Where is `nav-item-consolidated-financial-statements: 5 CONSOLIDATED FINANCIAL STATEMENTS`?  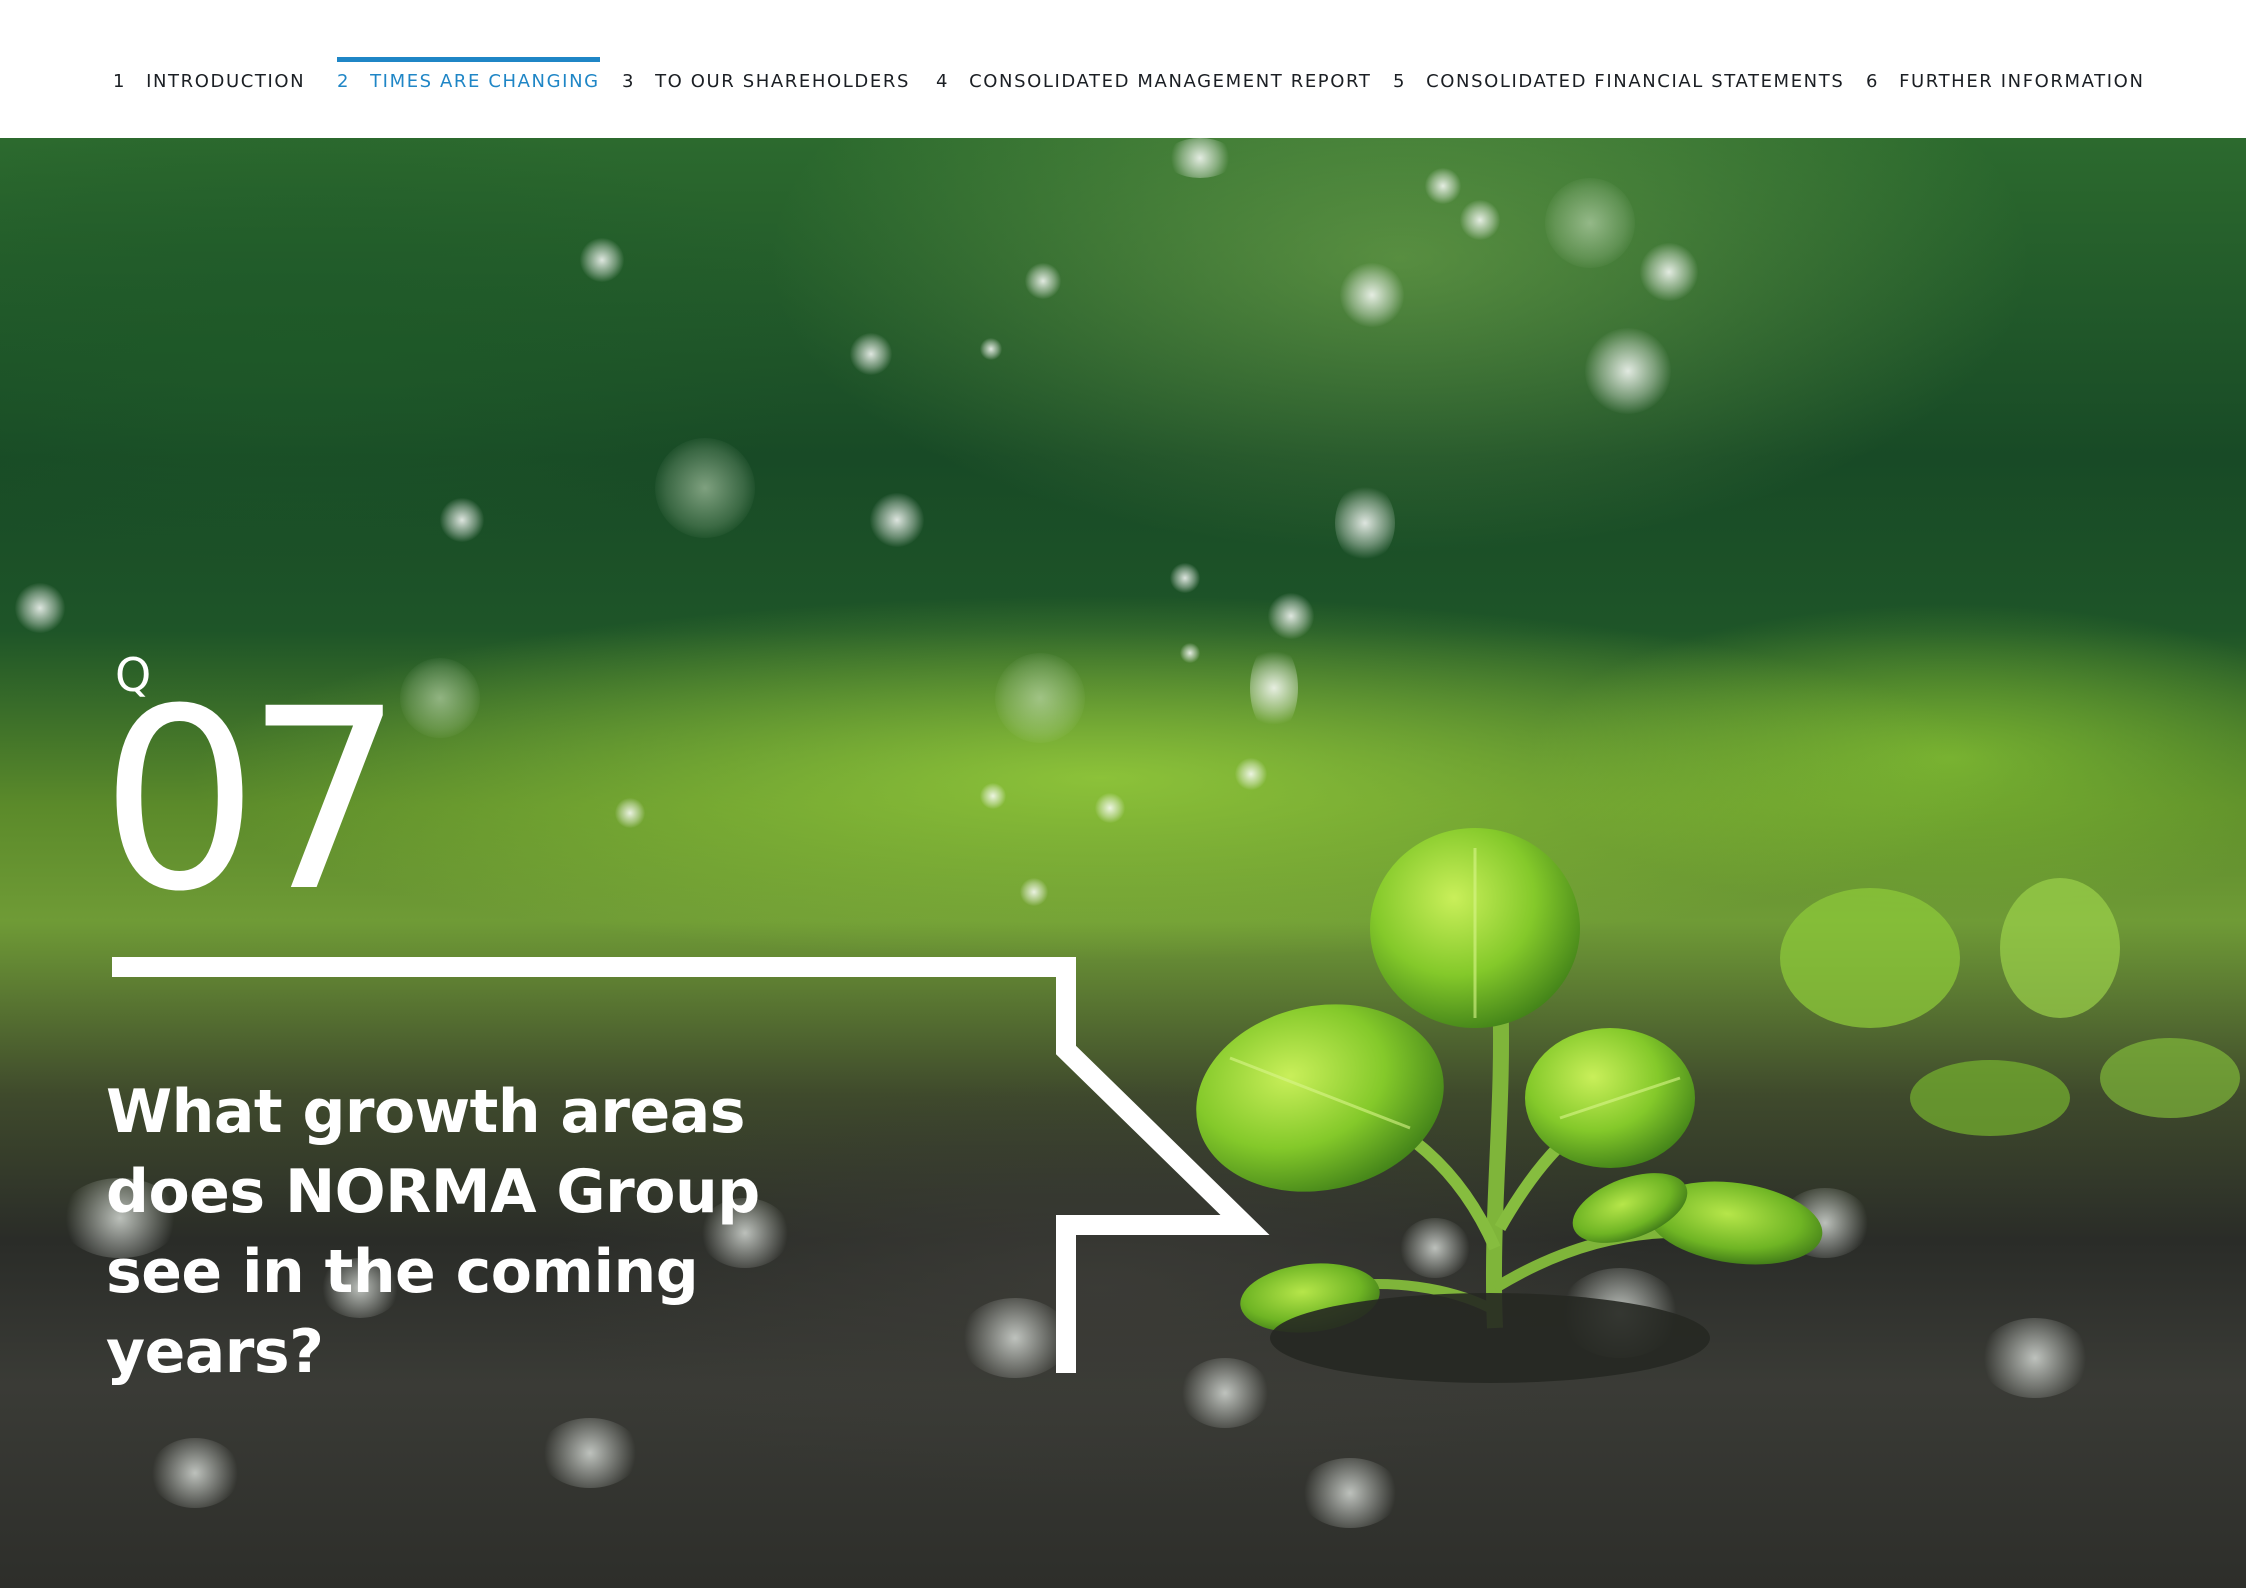
nav-item-consolidated-financial-statements: 5 CONSOLIDATED FINANCIAL STATEMENTS is located at coordinates (1618, 82).